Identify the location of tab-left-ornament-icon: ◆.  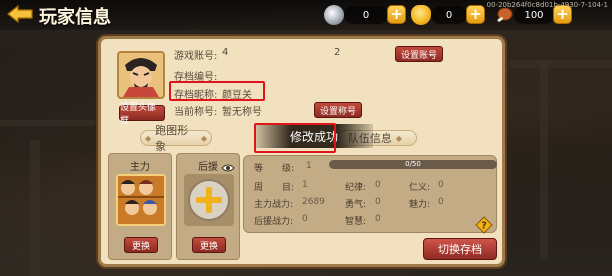
(148, 138).